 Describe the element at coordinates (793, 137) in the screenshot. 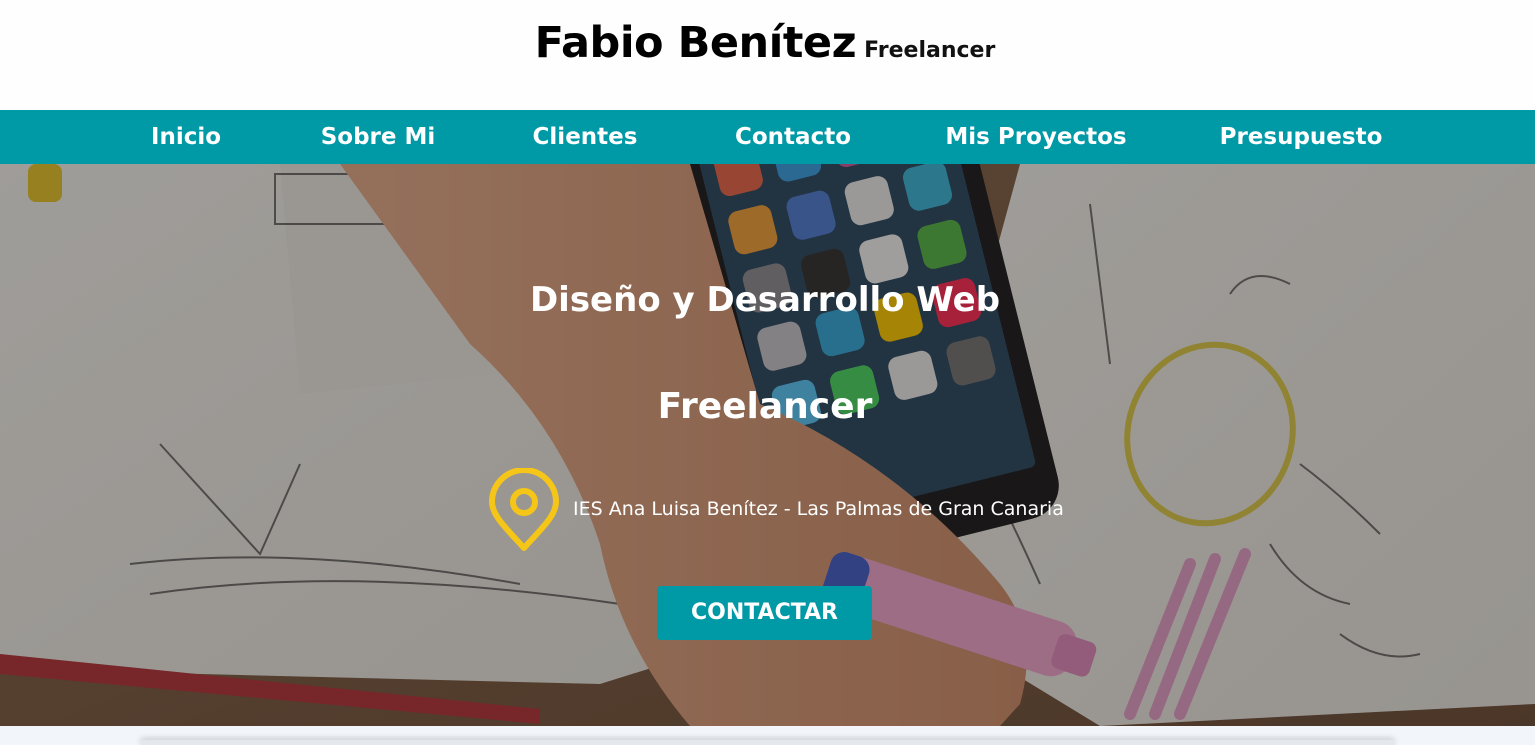

I see `nav-item-contacto: Contacto` at that location.